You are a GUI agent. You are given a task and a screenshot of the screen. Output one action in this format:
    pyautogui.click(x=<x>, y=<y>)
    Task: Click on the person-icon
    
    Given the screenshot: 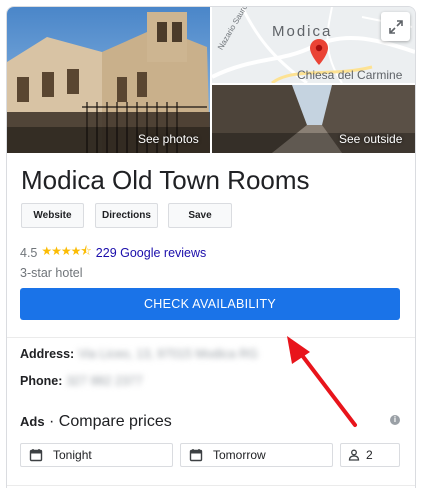 What is the action you would take?
    pyautogui.click(x=354, y=455)
    